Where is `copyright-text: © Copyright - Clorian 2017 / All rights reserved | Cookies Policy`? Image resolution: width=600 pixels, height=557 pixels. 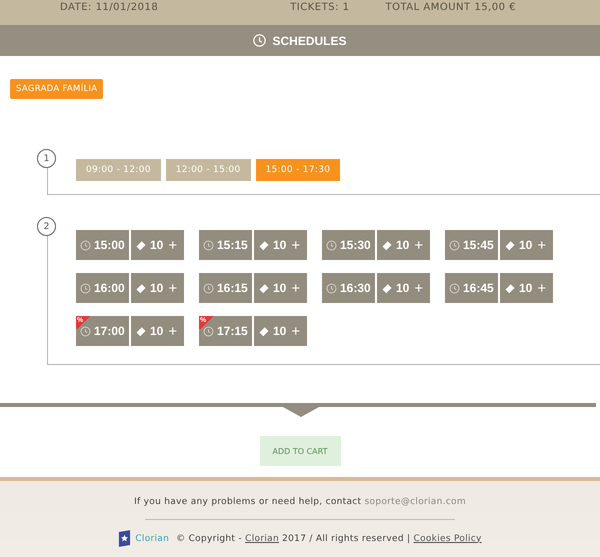
copyright-text: © Copyright - Clorian 2017 / All rights reserved | Cookies Policy is located at coordinates (329, 539).